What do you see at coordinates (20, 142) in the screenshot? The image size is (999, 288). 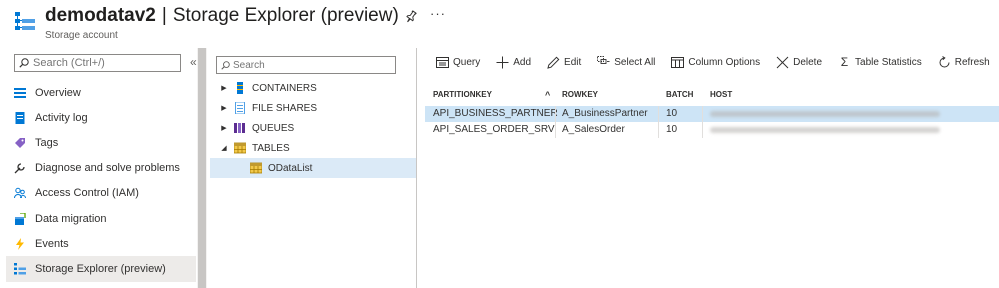 I see `tag-icon` at bounding box center [20, 142].